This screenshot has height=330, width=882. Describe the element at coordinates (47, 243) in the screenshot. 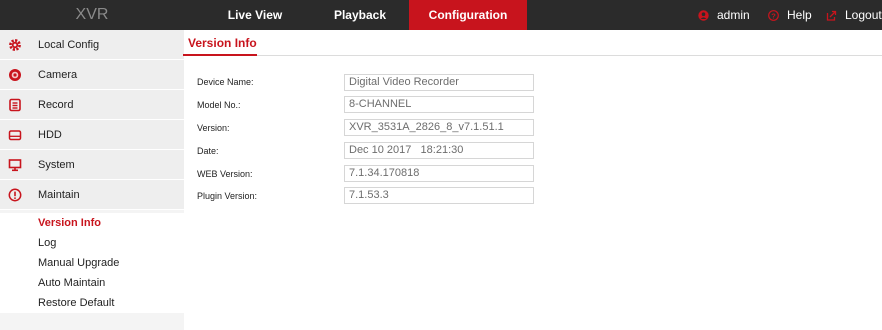

I see `sidebar-subitem-label: Log` at that location.